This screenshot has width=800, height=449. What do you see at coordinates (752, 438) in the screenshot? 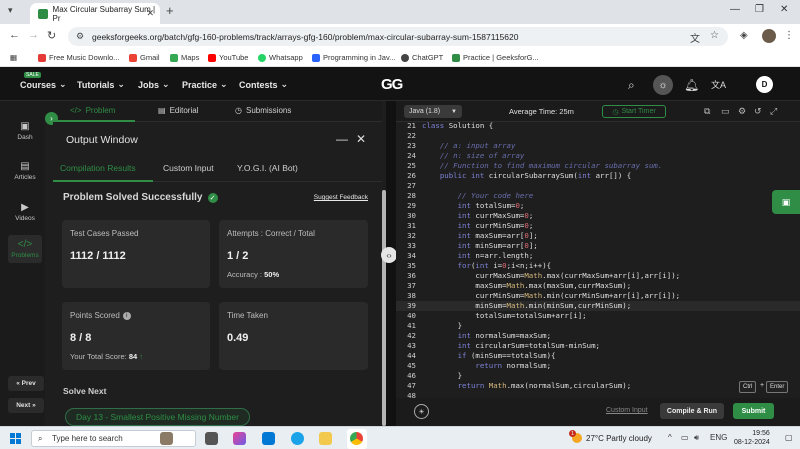
I see `clock: 19:56 08-12-2024` at bounding box center [752, 438].